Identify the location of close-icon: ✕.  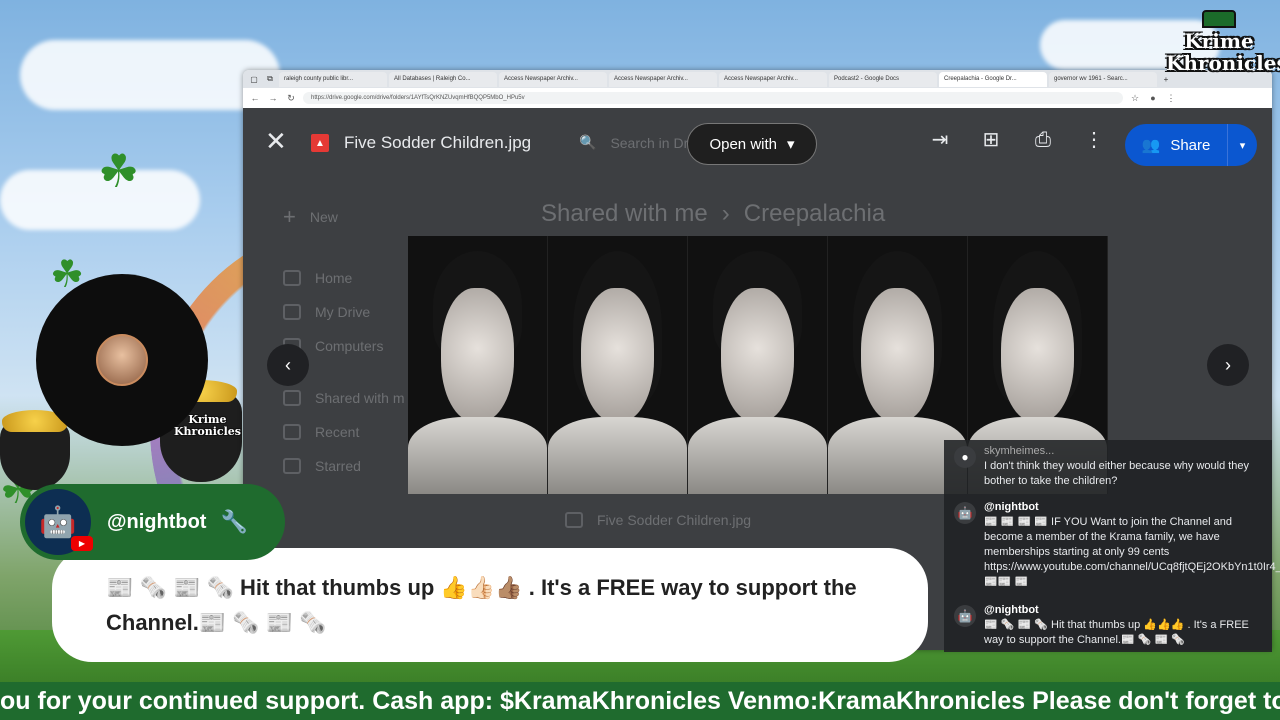
(276, 141).